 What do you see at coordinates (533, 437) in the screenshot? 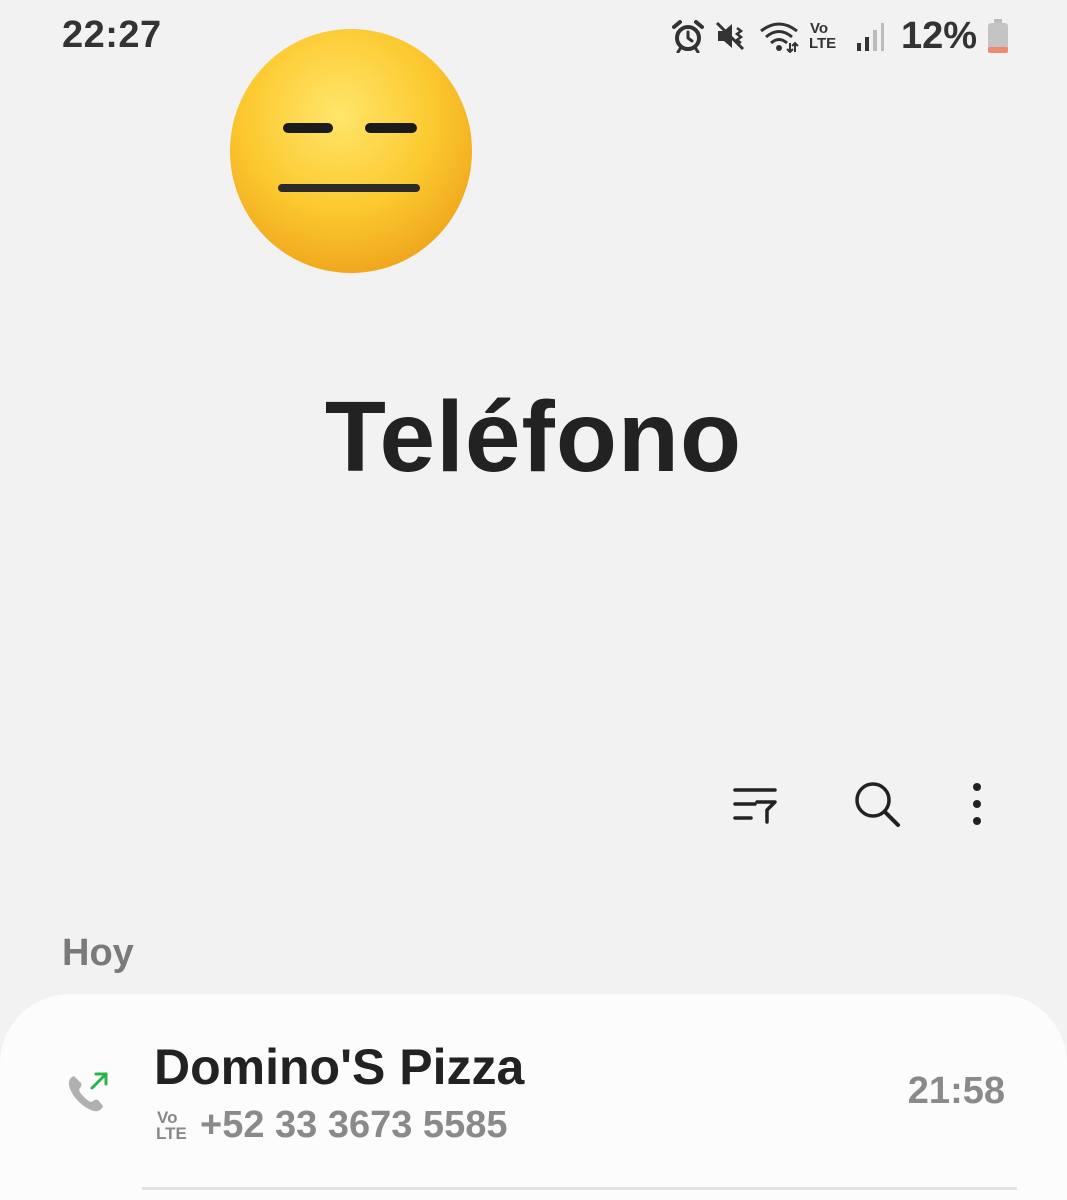
I see `page-title: Teléfono` at bounding box center [533, 437].